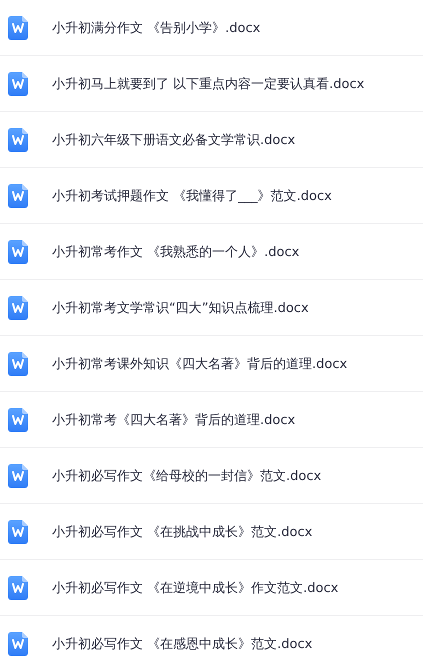  I want to click on file-row: 小升初考试押题作文 《我懂得了___》范文.docx, so click(211, 196).